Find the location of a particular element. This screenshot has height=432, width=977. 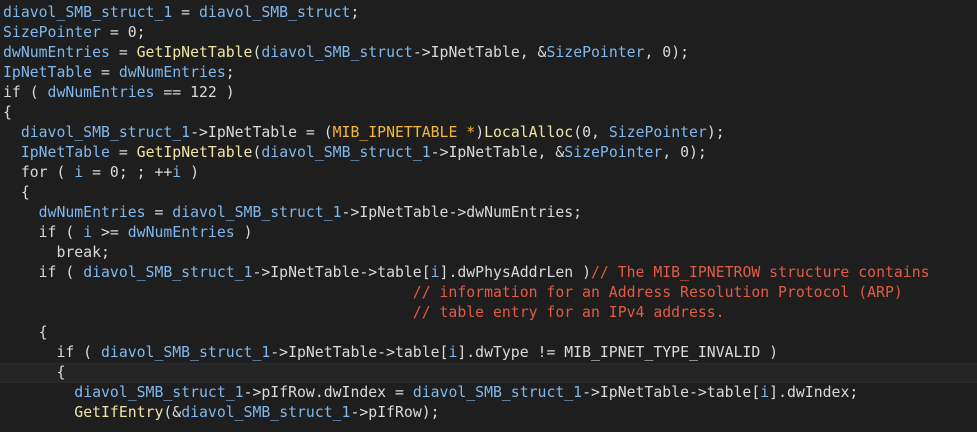

code-text-token: = 0; ; ++ is located at coordinates (128, 172).